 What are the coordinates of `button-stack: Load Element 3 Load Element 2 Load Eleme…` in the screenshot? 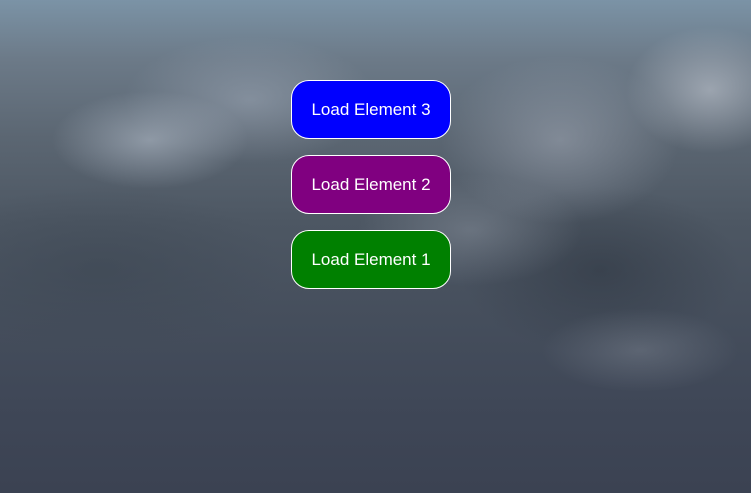 It's located at (371, 184).